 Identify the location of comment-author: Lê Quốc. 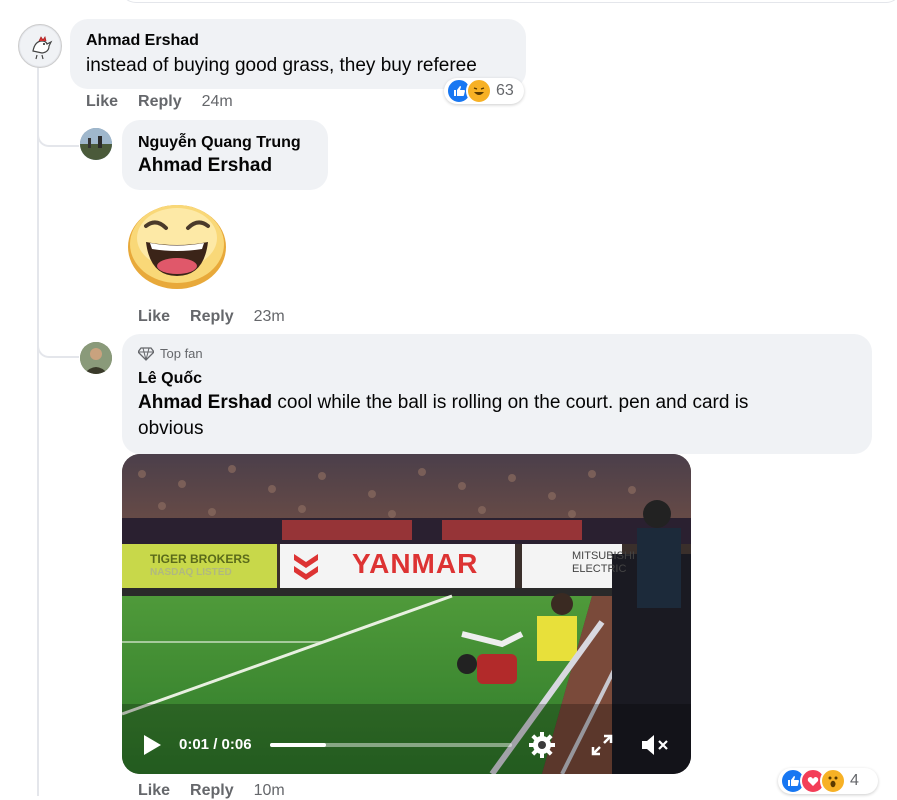
(170, 379).